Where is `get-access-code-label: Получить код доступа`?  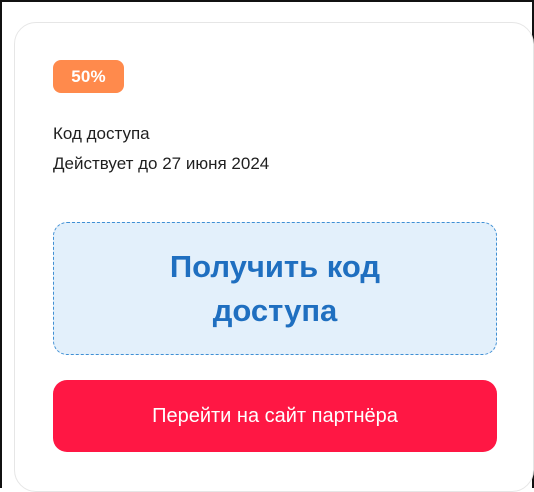 get-access-code-label: Получить код доступа is located at coordinates (275, 288).